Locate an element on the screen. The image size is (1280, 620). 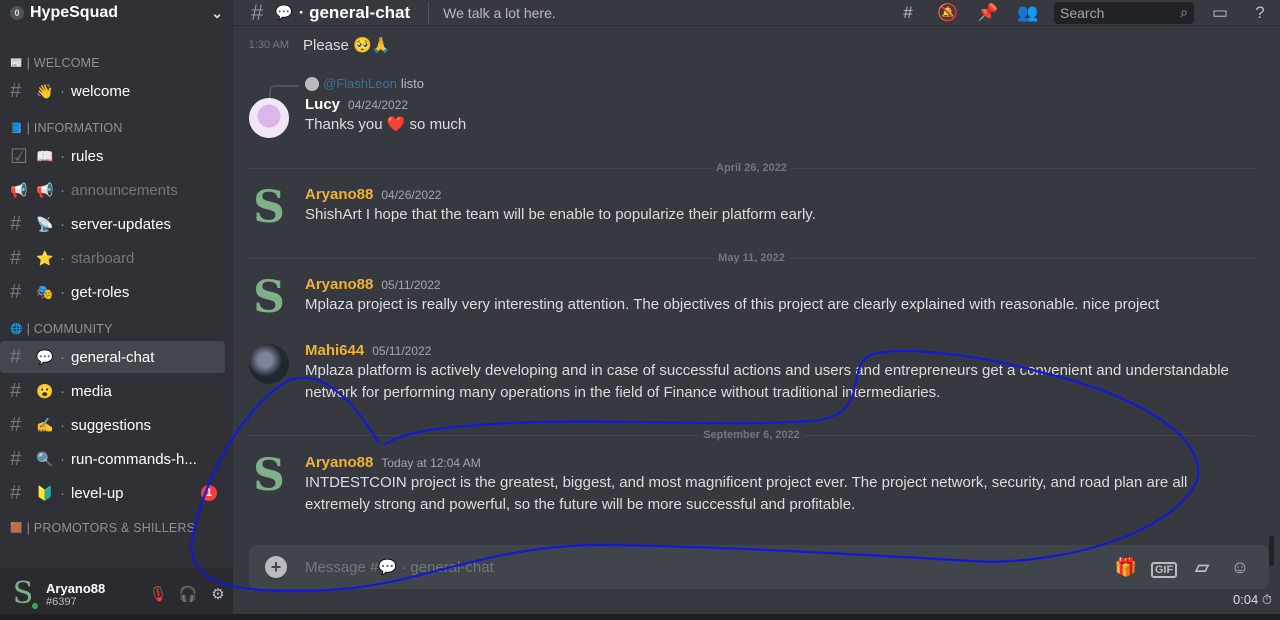
author-name: Mahi644 is located at coordinates (334, 350).